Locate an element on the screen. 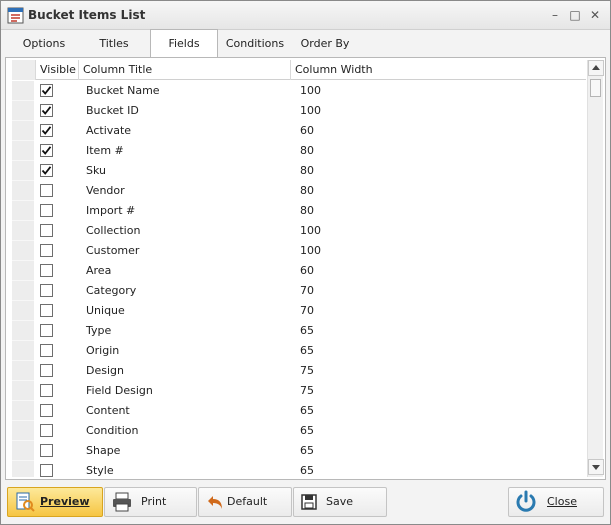 Image resolution: width=611 pixels, height=525 pixels. print-button: Print is located at coordinates (150, 502).